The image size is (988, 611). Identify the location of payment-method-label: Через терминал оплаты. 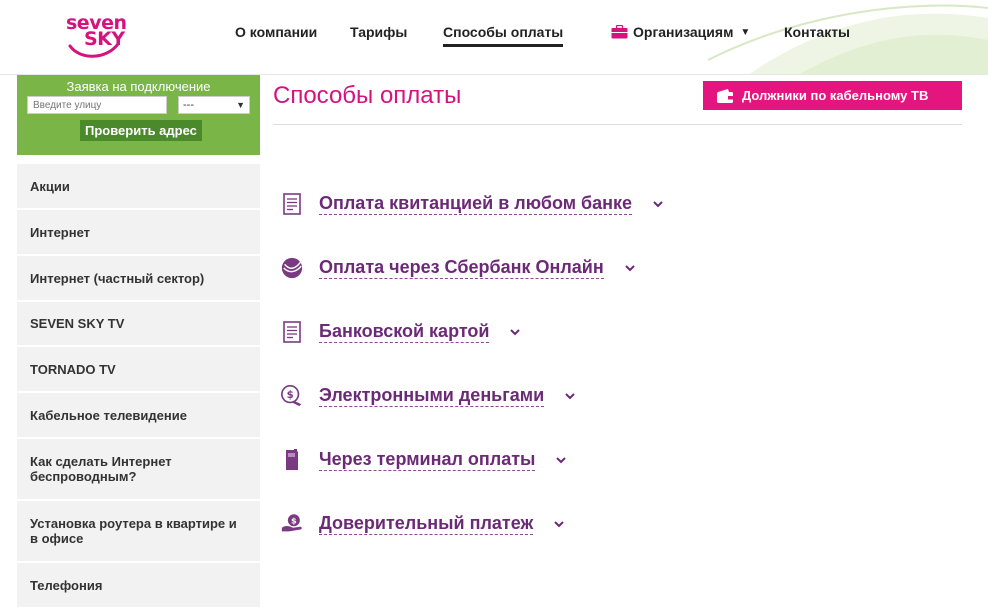
(427, 460).